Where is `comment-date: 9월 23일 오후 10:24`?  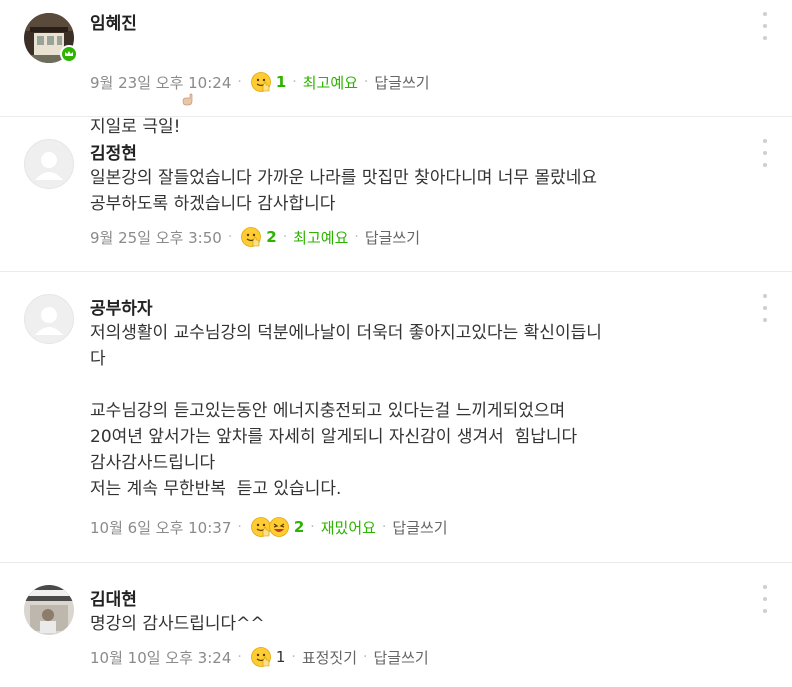
comment-date: 9월 23일 오후 10:24 is located at coordinates (161, 82).